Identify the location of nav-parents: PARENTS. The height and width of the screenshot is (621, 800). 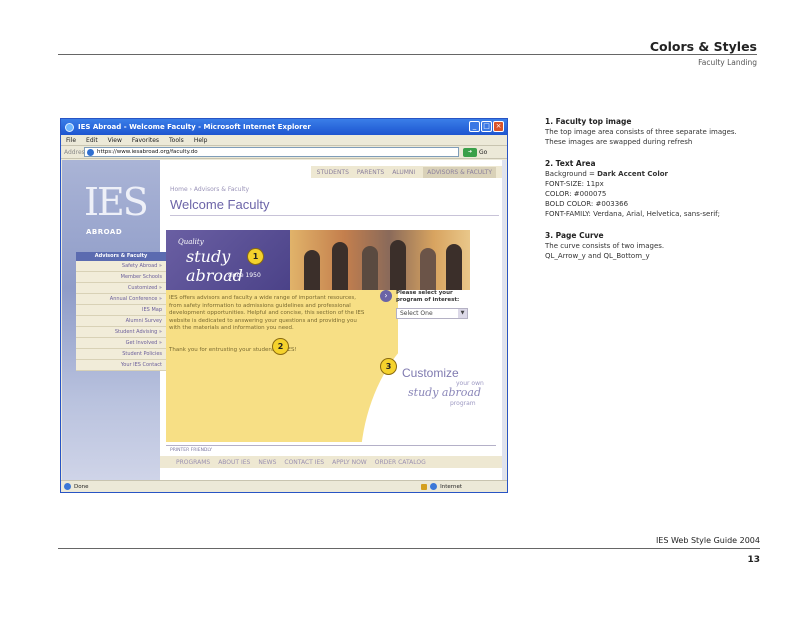
(370, 172).